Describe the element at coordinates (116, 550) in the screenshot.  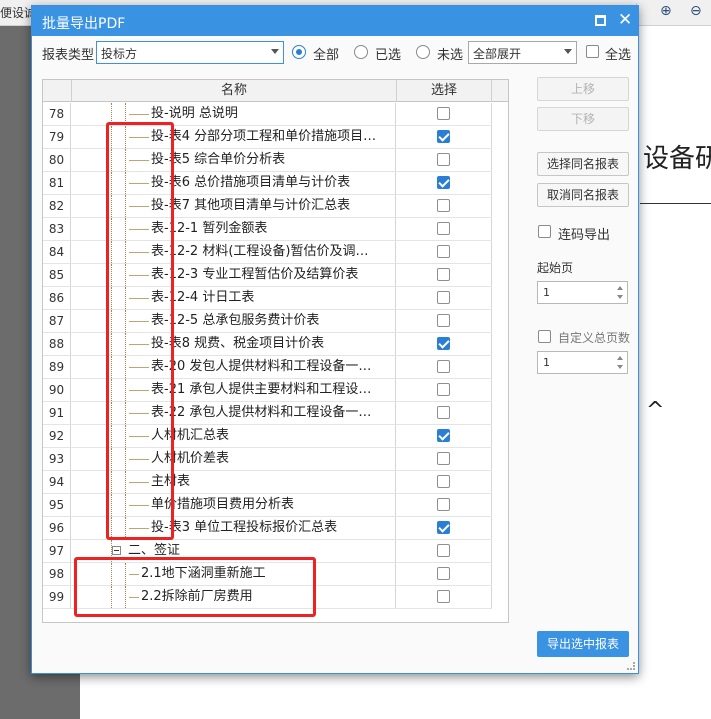
I see `collapse-toggle-icon` at that location.